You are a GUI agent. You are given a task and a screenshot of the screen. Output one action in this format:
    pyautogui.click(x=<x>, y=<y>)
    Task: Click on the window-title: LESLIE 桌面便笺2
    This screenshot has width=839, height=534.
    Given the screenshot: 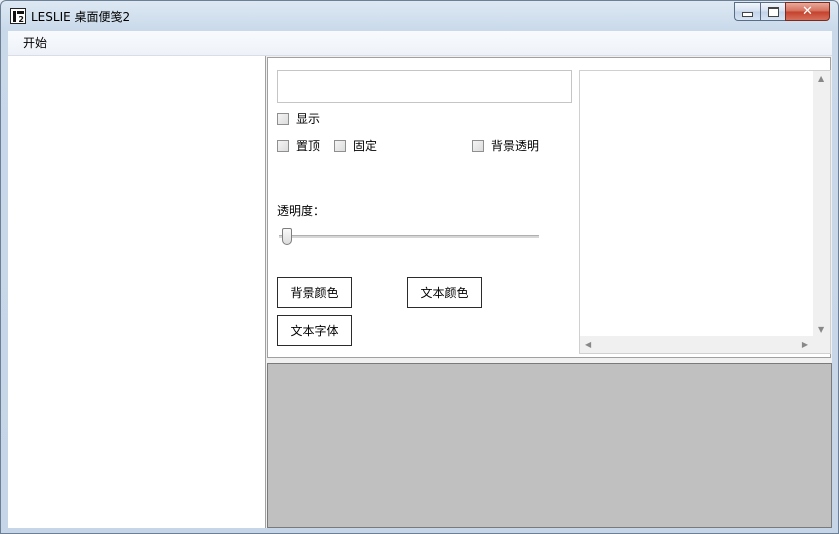 What is the action you would take?
    pyautogui.click(x=81, y=17)
    